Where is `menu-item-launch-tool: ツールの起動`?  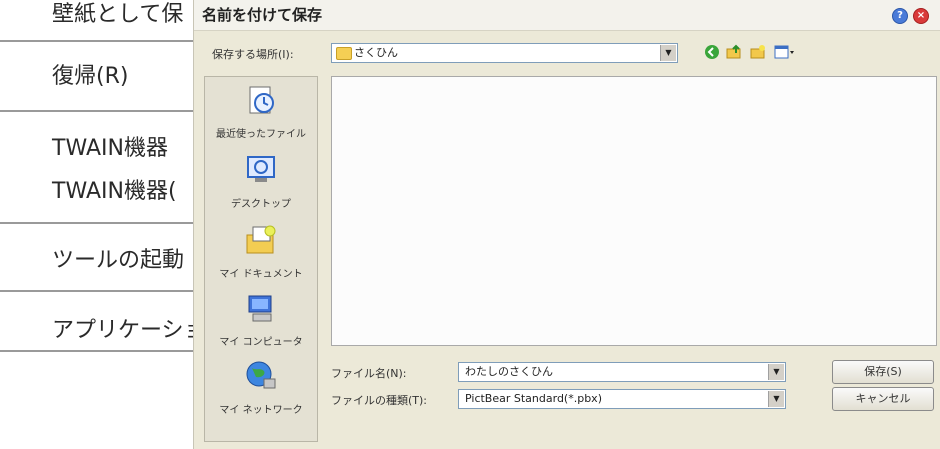
menu-item-launch-tool: ツールの起動 is located at coordinates (118, 258).